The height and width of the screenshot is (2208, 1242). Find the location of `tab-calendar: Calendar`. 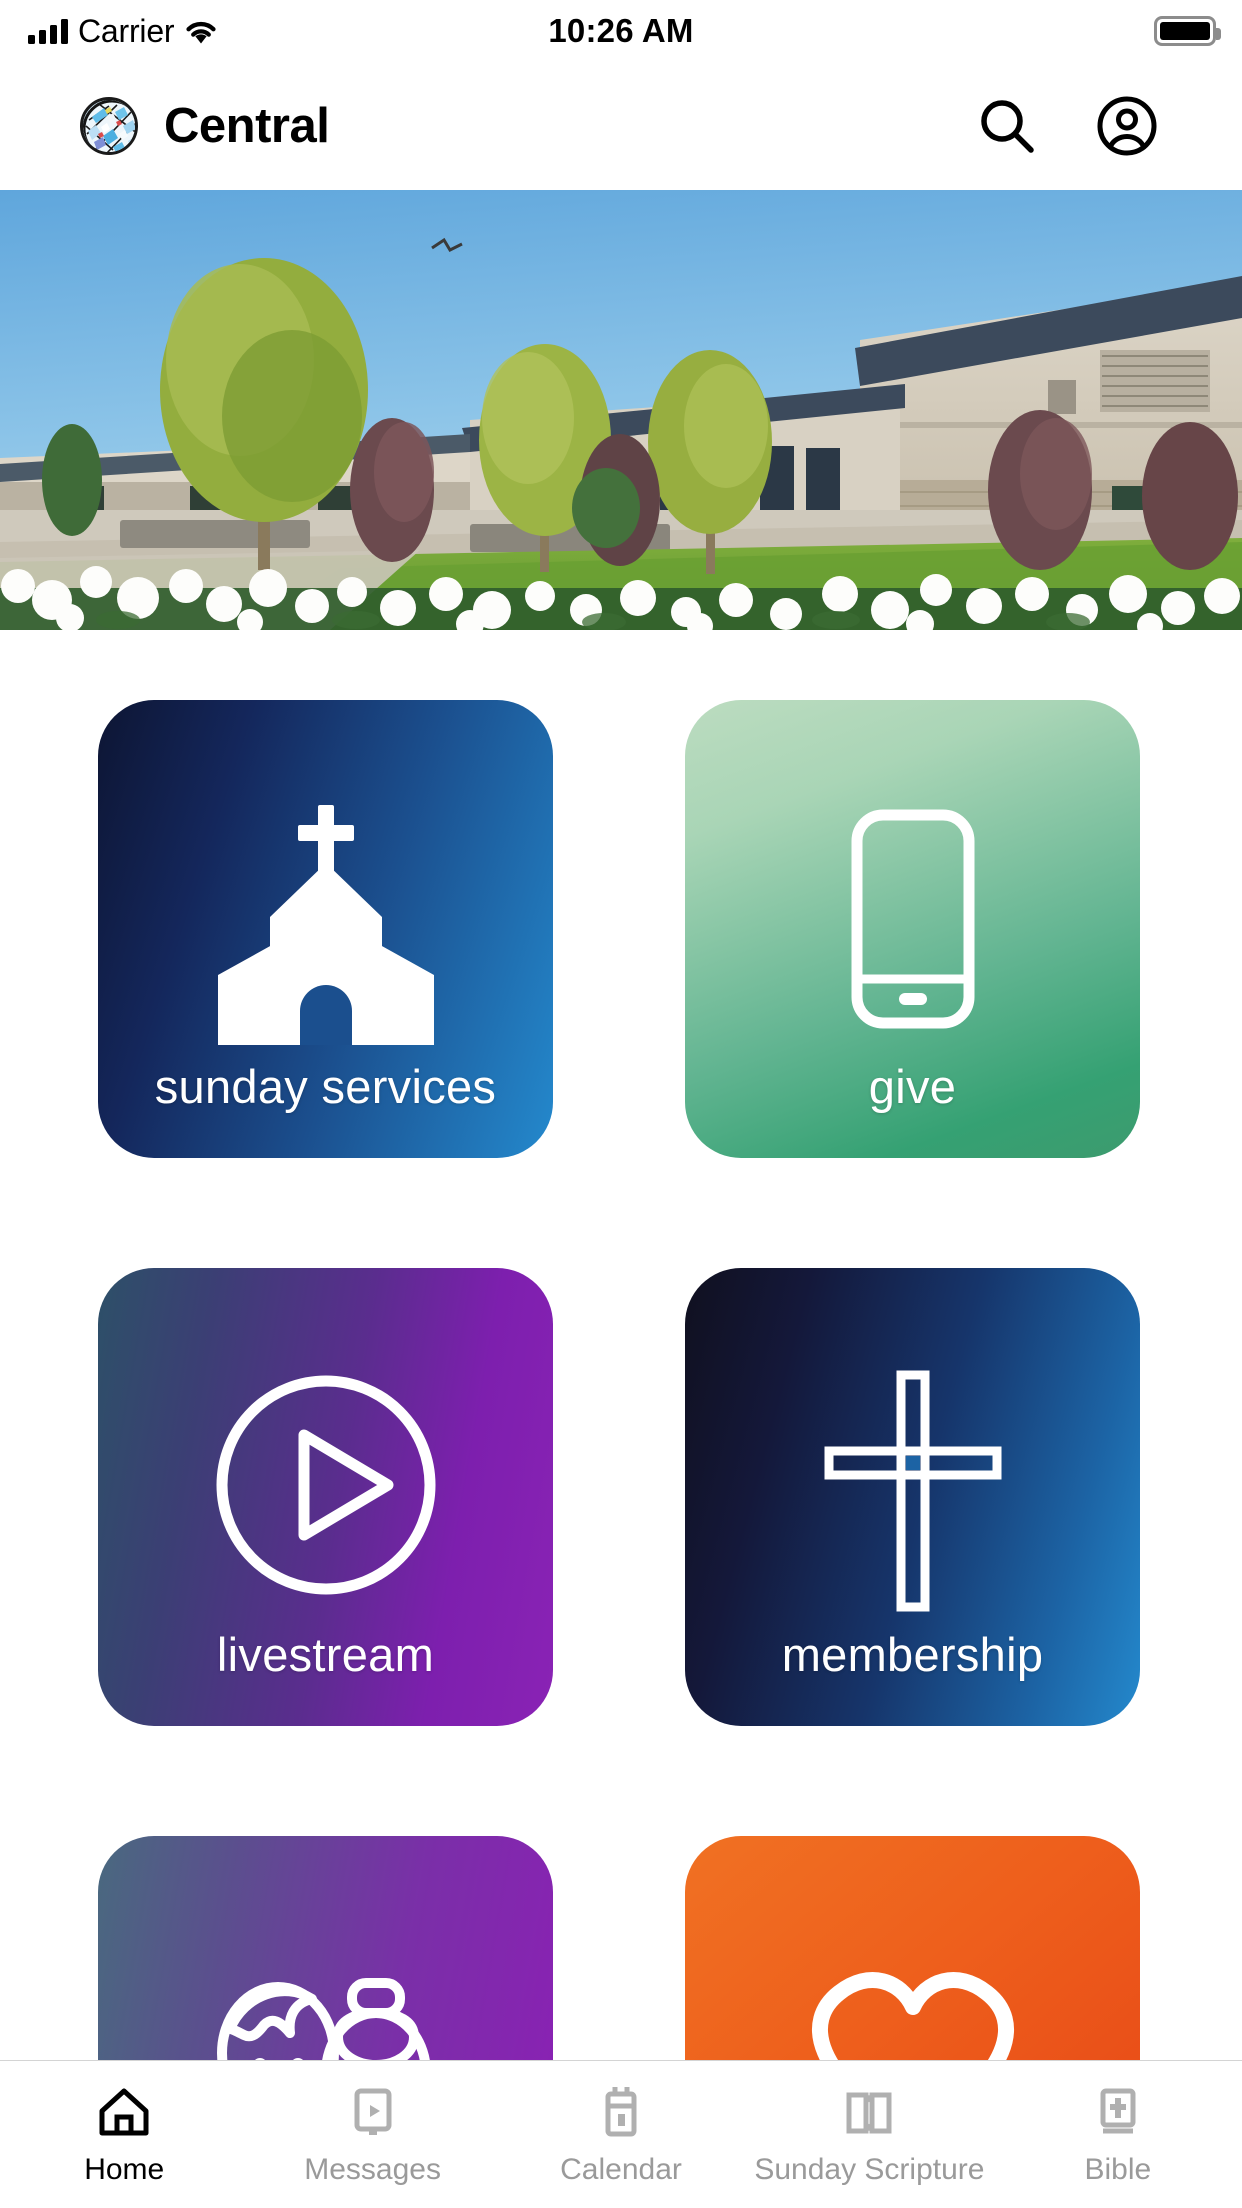

tab-calendar: Calendar is located at coordinates (621, 2135).